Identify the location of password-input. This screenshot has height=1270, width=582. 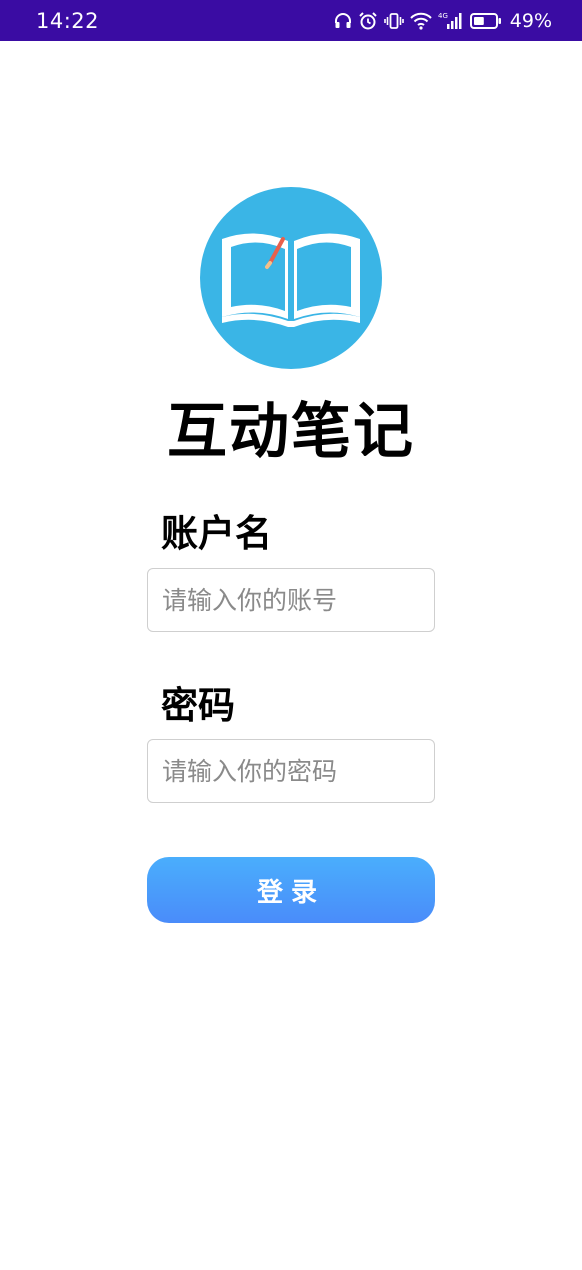
(291, 771).